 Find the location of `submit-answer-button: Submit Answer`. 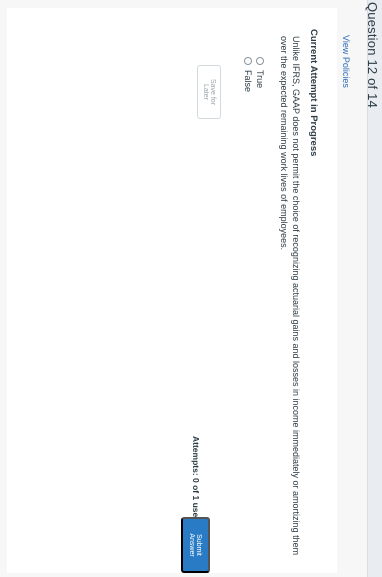

submit-answer-button: Submit Answer is located at coordinates (195, 545).